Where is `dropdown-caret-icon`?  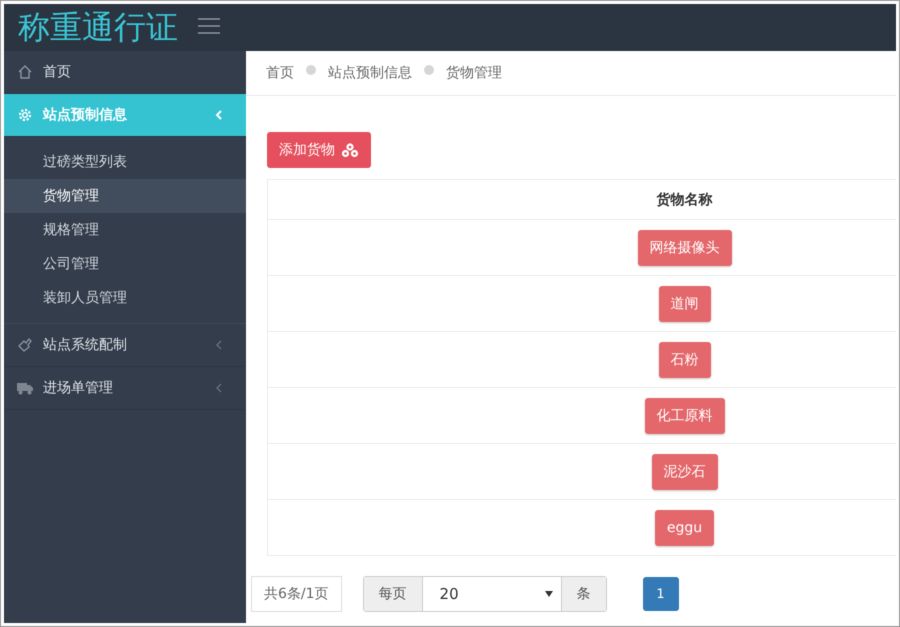 dropdown-caret-icon is located at coordinates (548, 594).